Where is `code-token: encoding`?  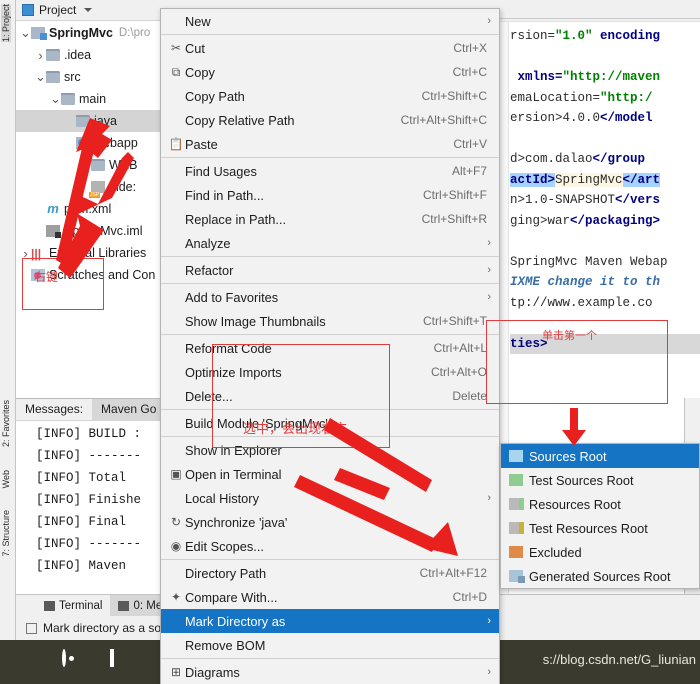
code-token: encoding is located at coordinates (626, 36).